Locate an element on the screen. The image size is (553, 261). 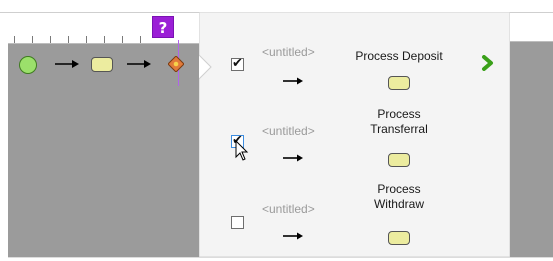
task-label-transferral: Process Transferral is located at coordinates (399, 122).